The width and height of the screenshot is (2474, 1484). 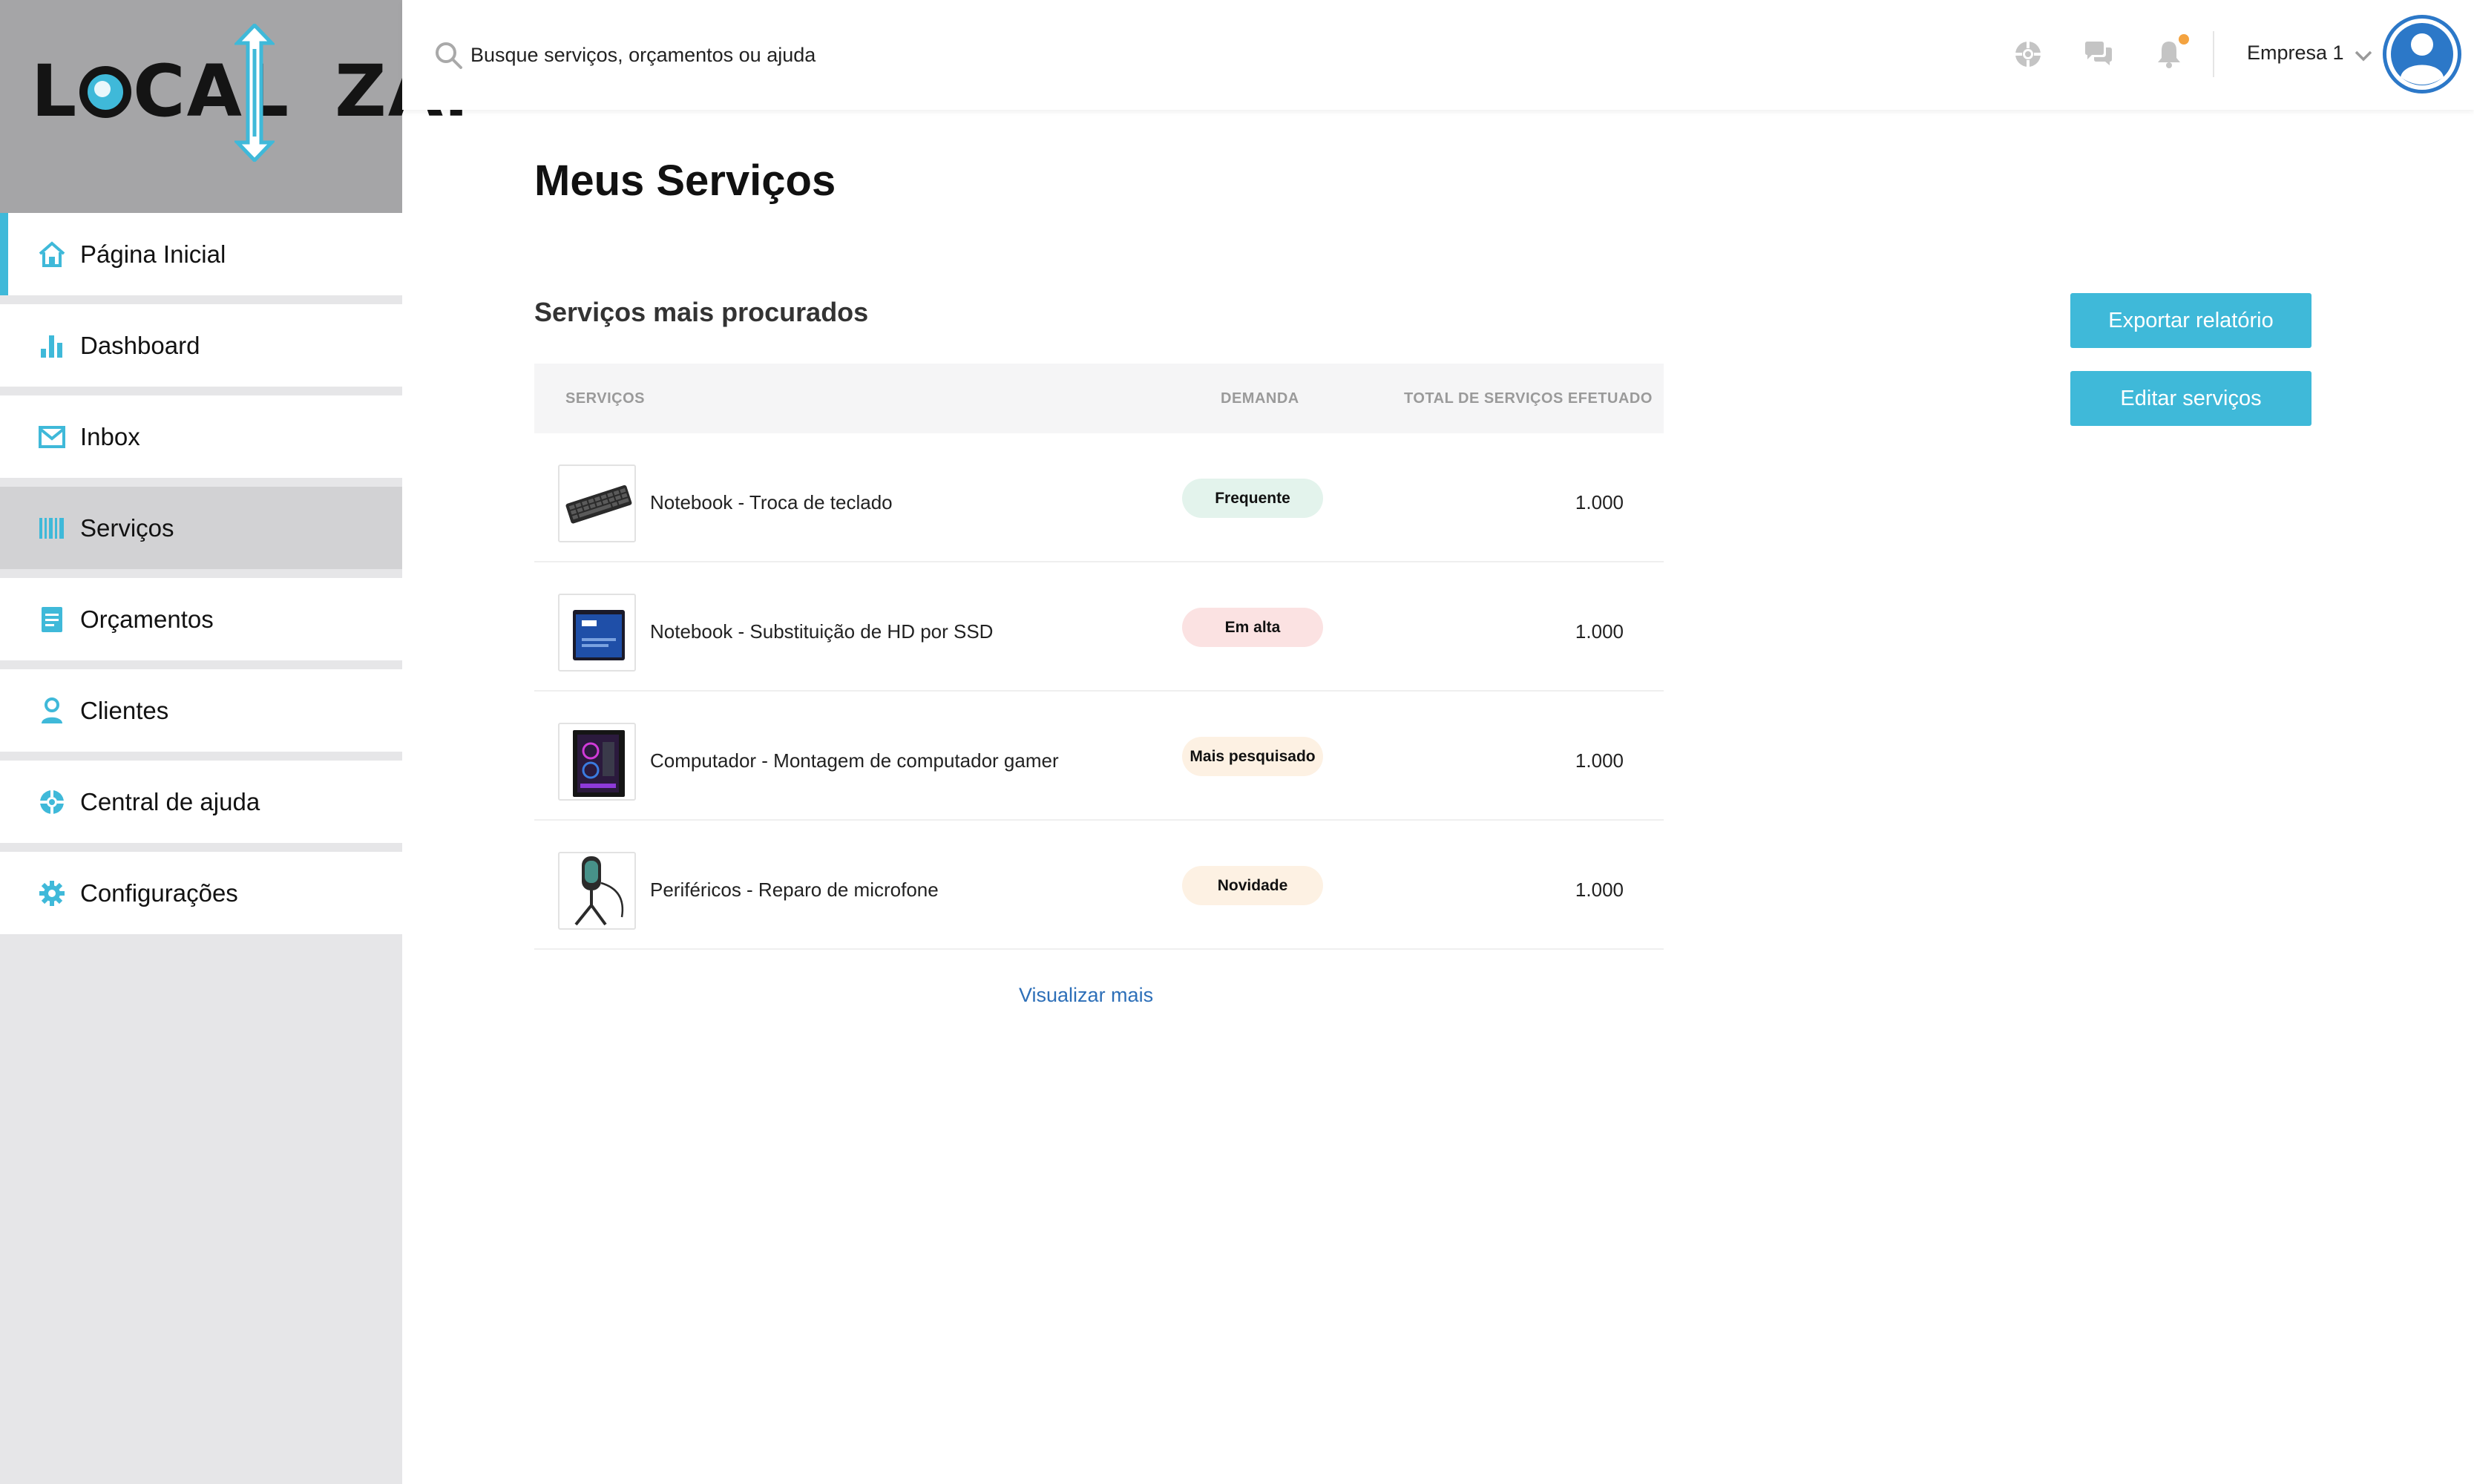 I want to click on globe-icon, so click(x=105, y=92).